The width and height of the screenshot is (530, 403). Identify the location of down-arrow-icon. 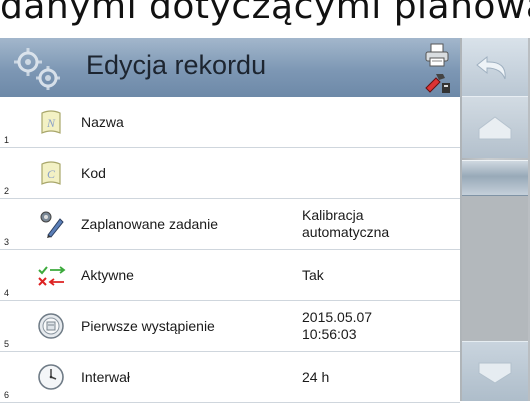
(495, 373).